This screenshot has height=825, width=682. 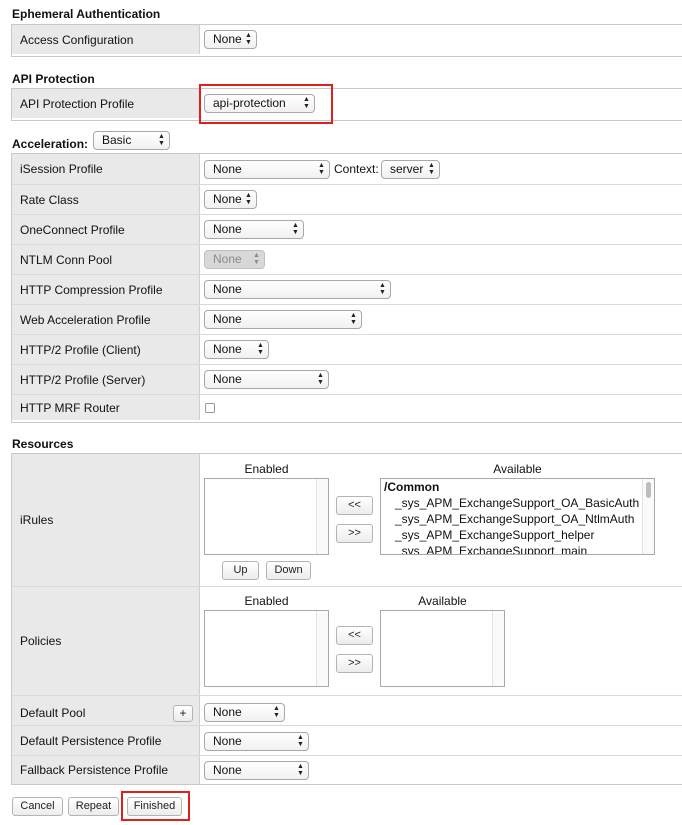 I want to click on http-mrf-label: HTTP MRF Router, so click(x=70, y=407).